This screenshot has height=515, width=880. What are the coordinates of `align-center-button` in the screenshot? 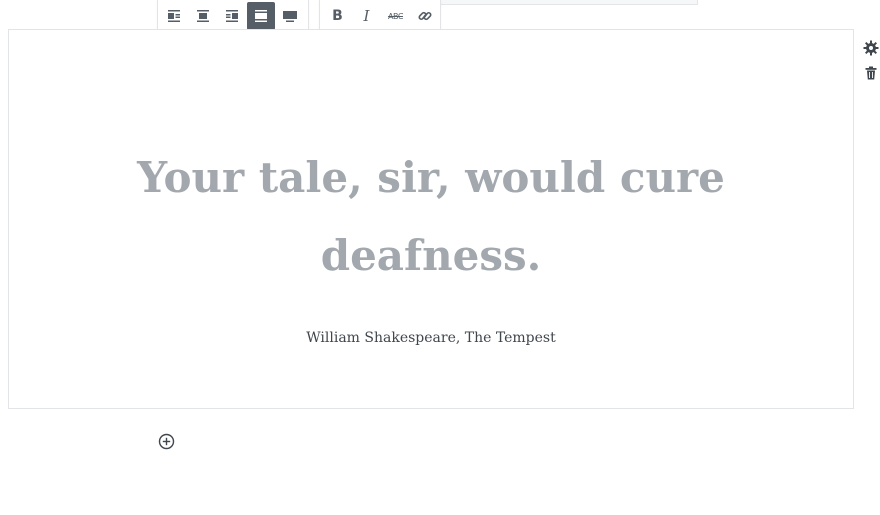 It's located at (203, 16).